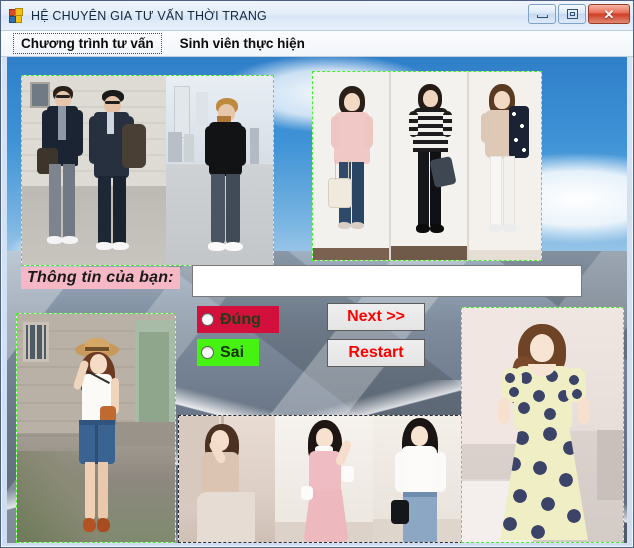  I want to click on window-controls: ✕, so click(579, 14).